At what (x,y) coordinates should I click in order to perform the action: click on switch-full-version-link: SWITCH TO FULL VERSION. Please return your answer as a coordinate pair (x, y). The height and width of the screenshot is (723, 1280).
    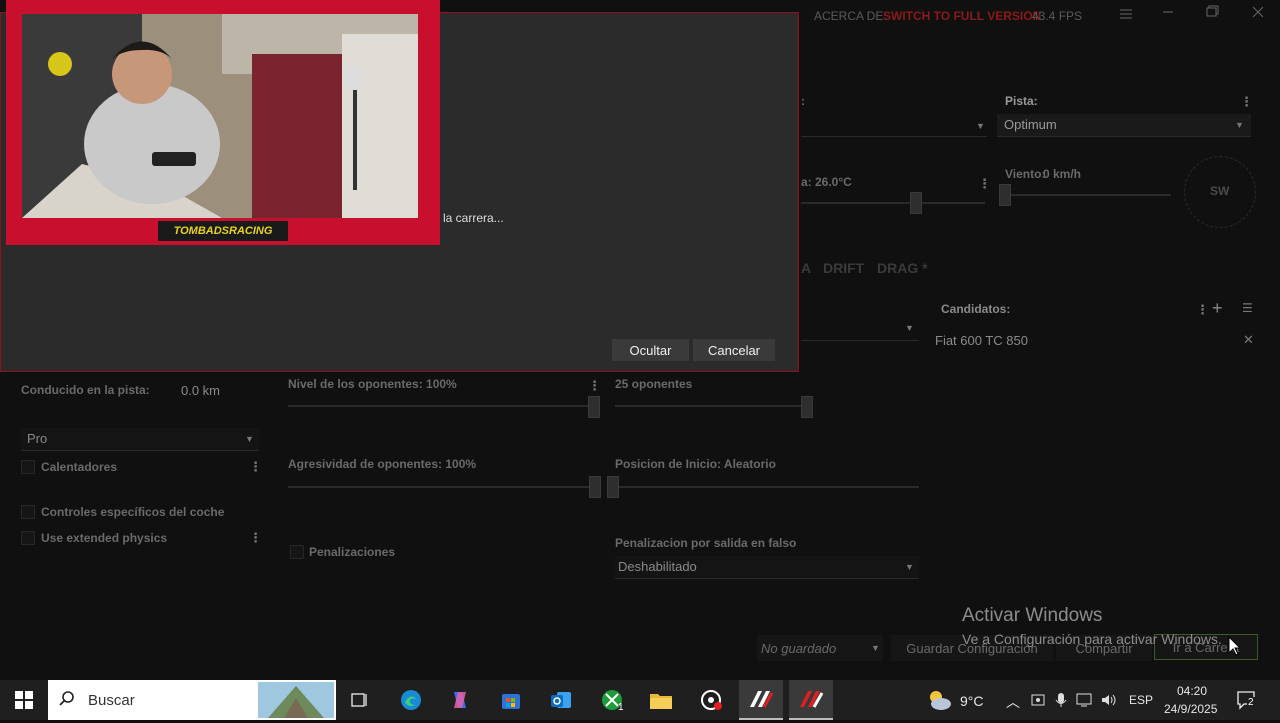
    Looking at the image, I should click on (962, 16).